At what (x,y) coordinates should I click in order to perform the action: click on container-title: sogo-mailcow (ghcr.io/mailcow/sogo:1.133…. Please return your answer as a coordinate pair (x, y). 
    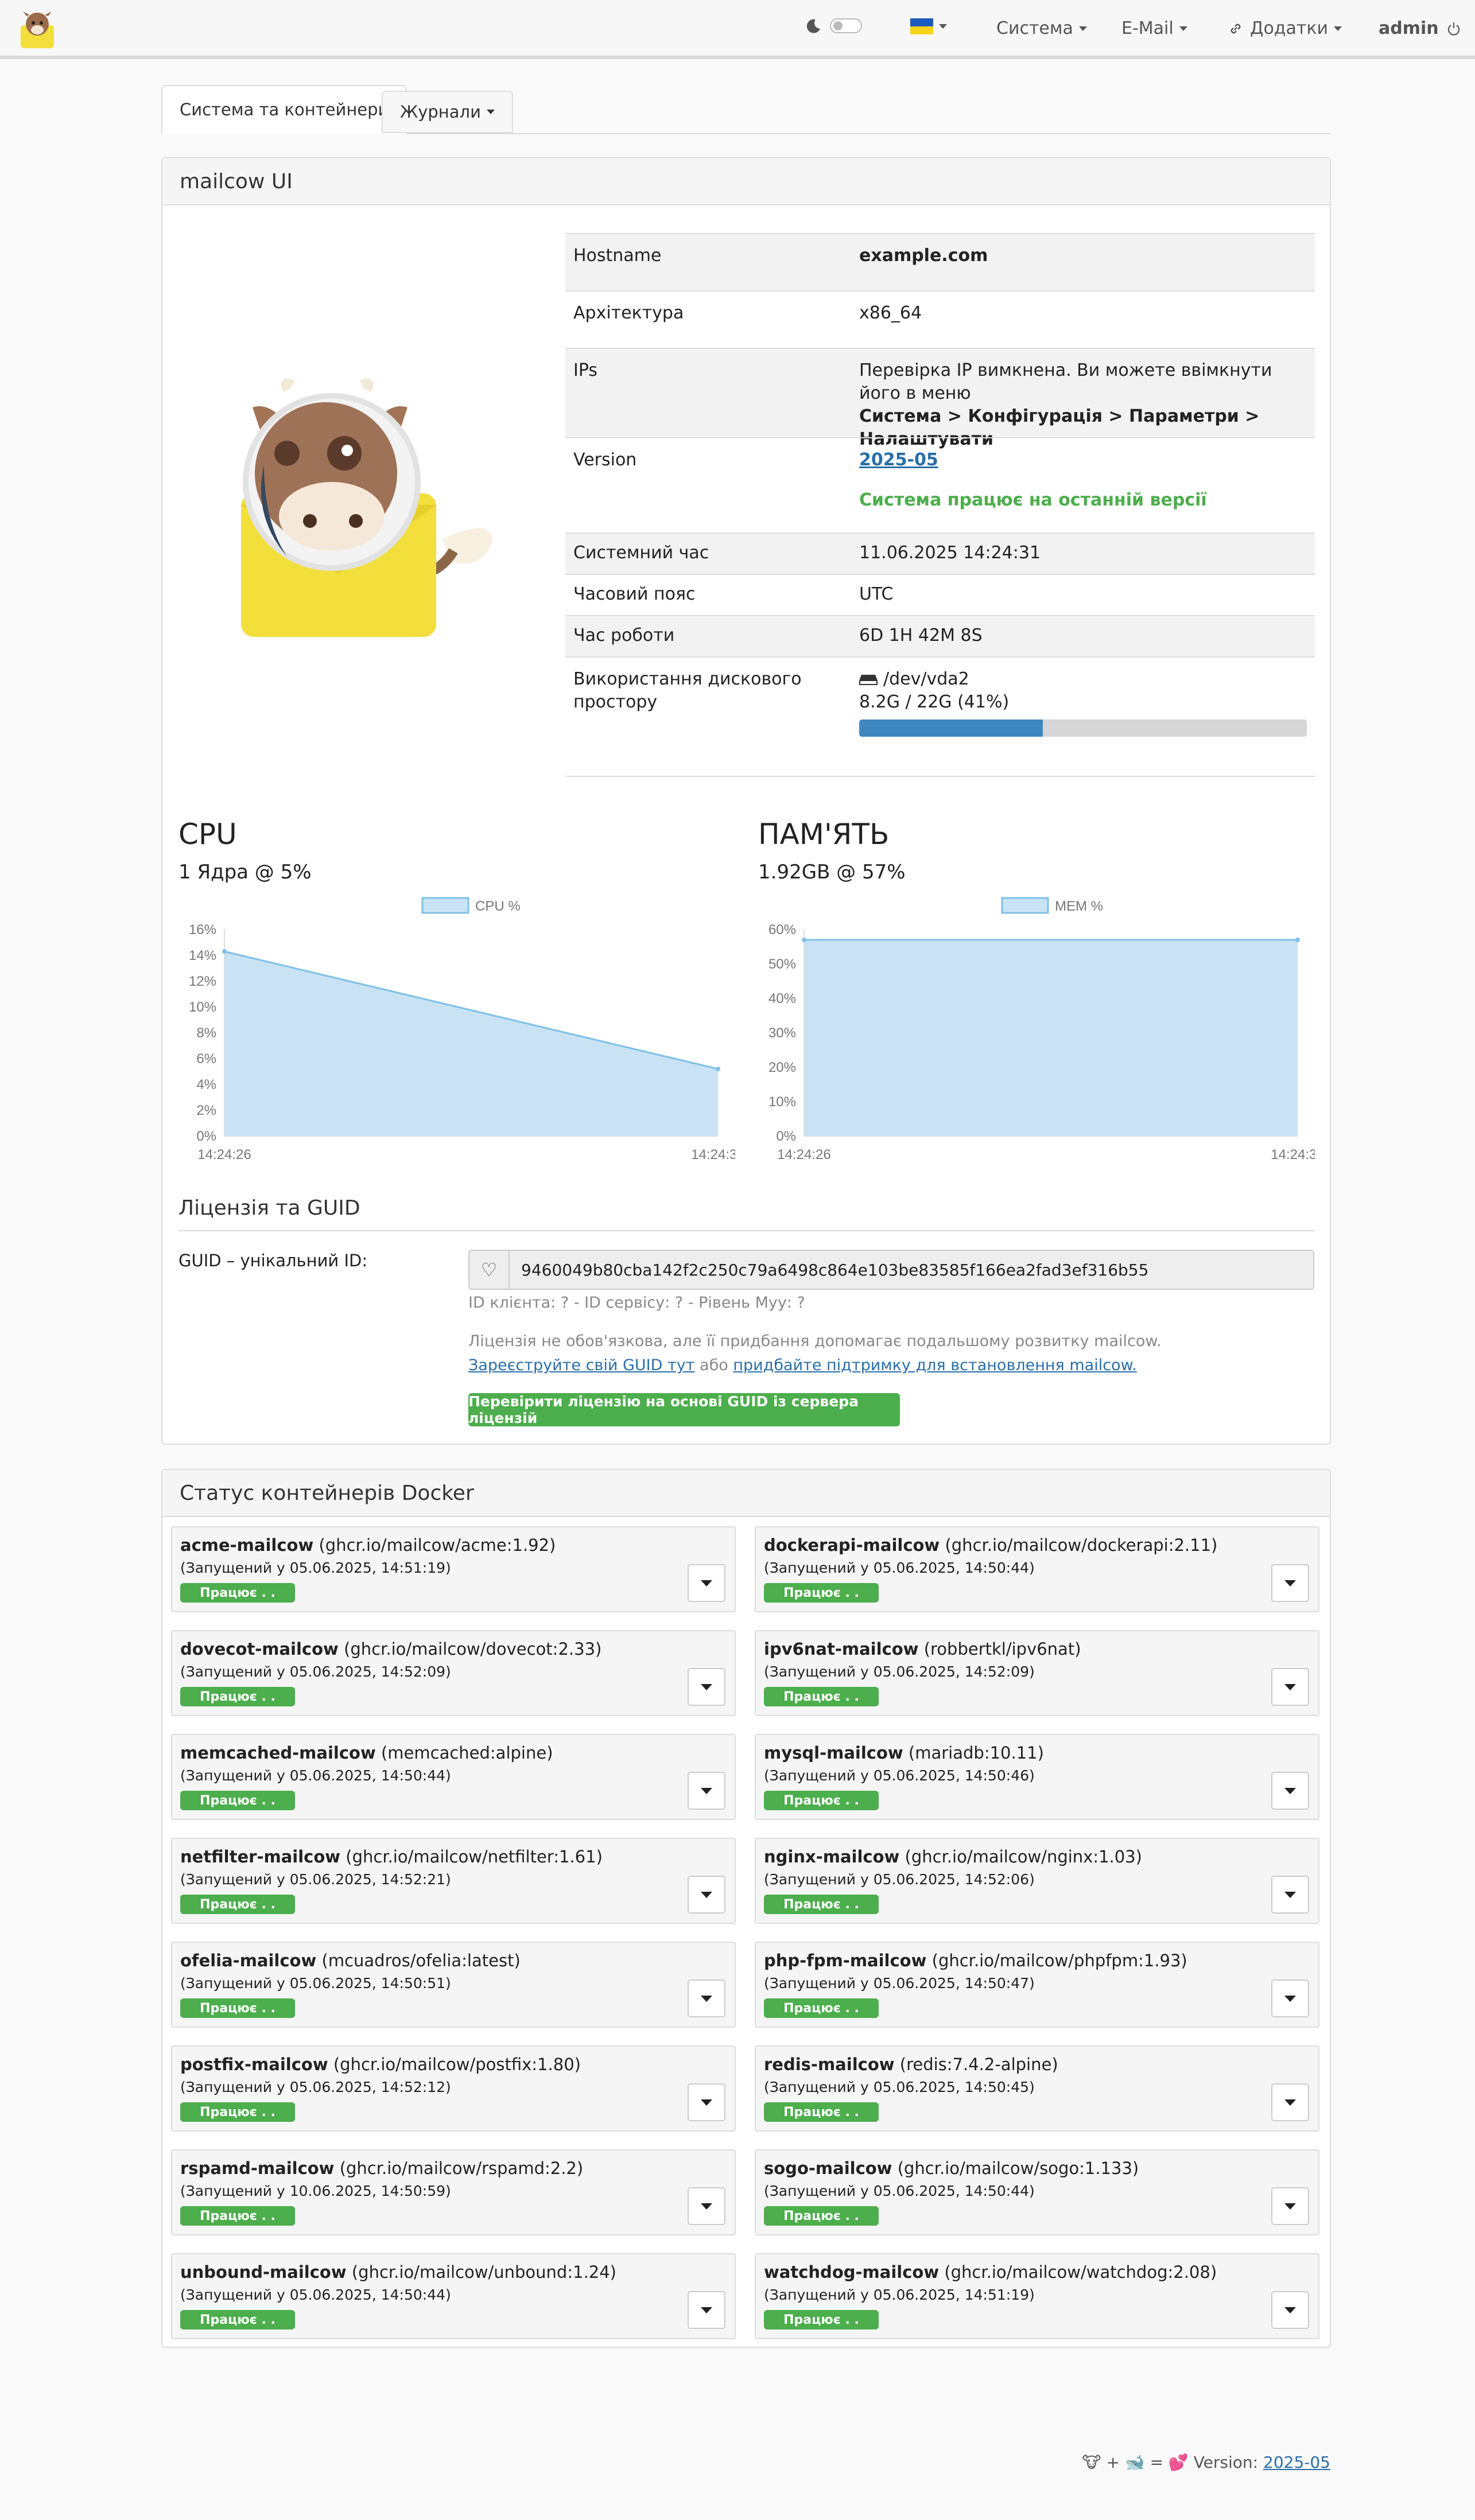
    Looking at the image, I should click on (951, 2168).